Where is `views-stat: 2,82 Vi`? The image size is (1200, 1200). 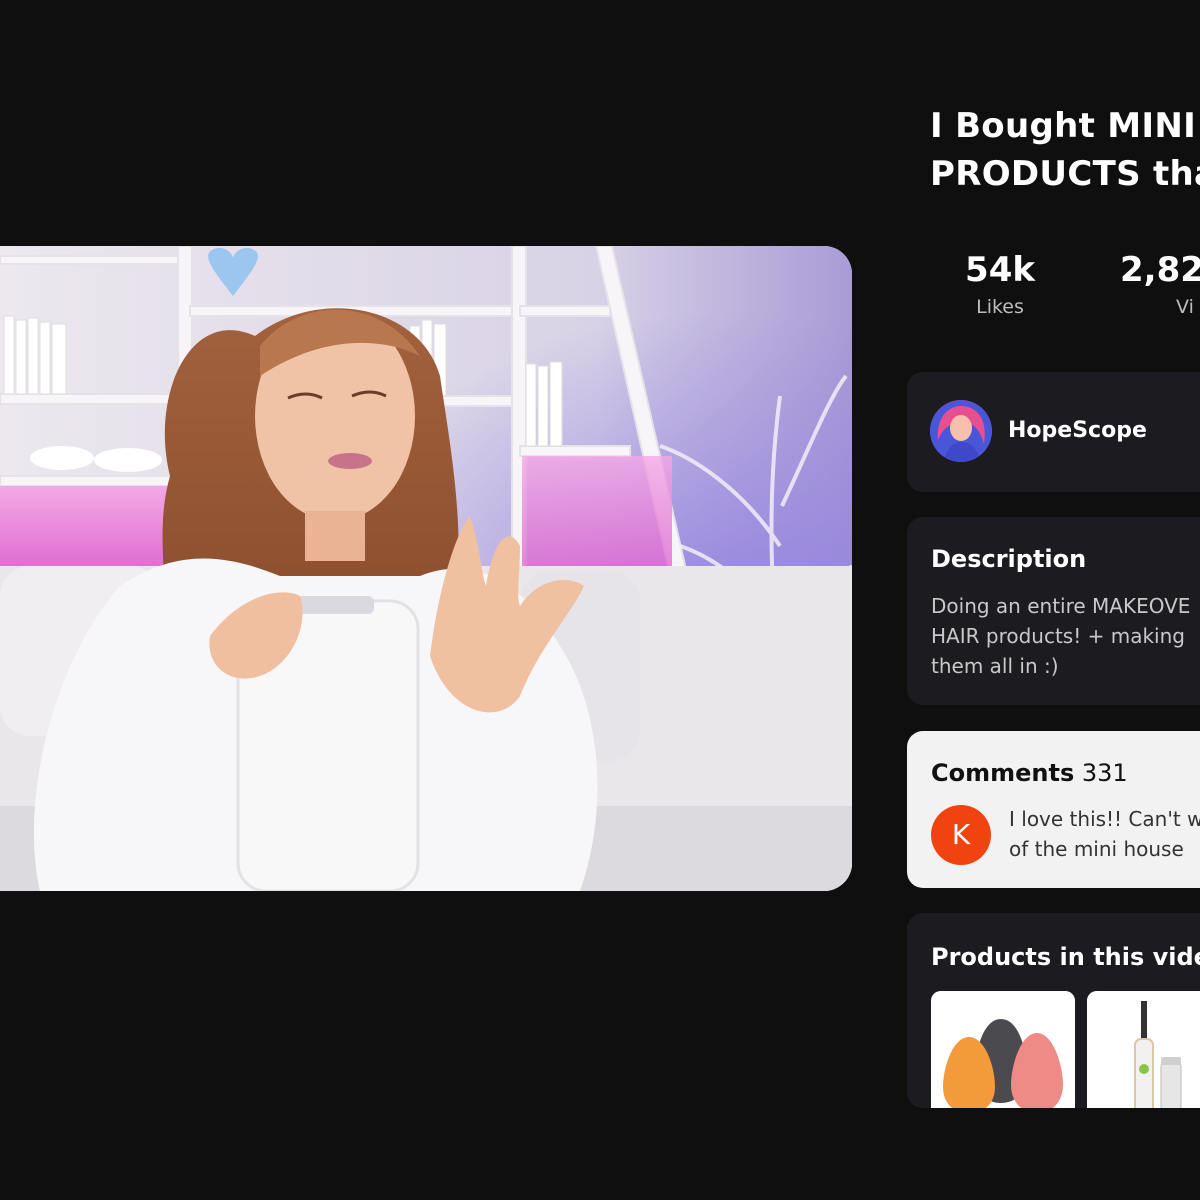 views-stat: 2,82 Vi is located at coordinates (1160, 284).